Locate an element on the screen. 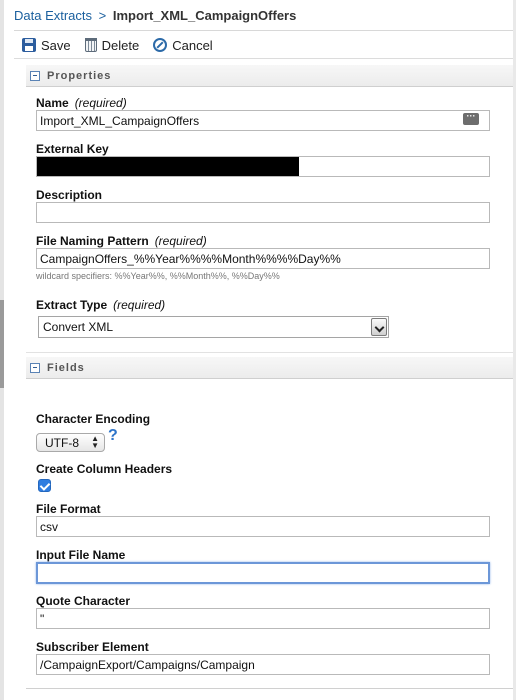 Image resolution: width=516 pixels, height=700 pixels. input-file-name-input is located at coordinates (263, 573).